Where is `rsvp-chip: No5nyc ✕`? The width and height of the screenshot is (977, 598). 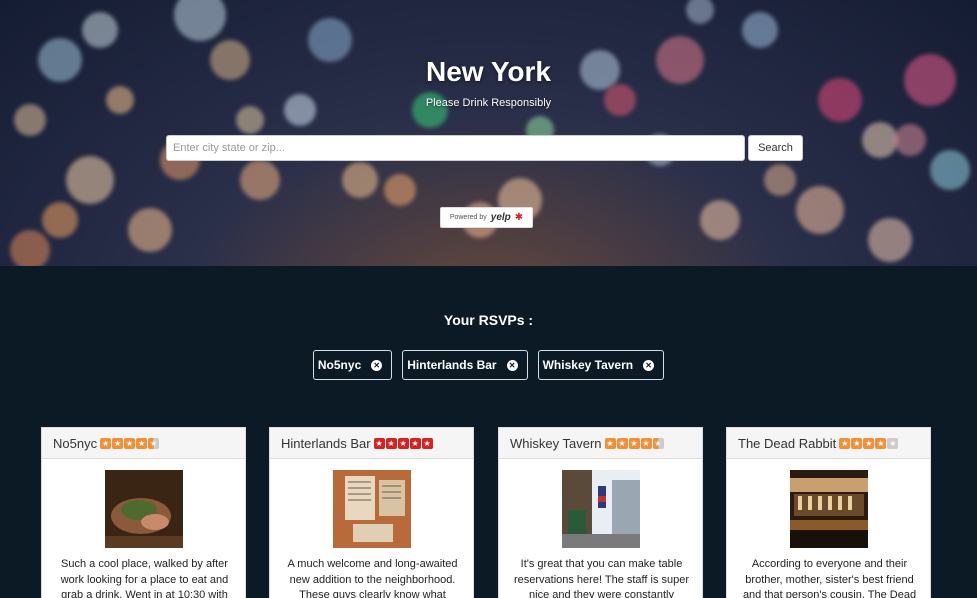
rsvp-chip: No5nyc ✕ is located at coordinates (352, 365).